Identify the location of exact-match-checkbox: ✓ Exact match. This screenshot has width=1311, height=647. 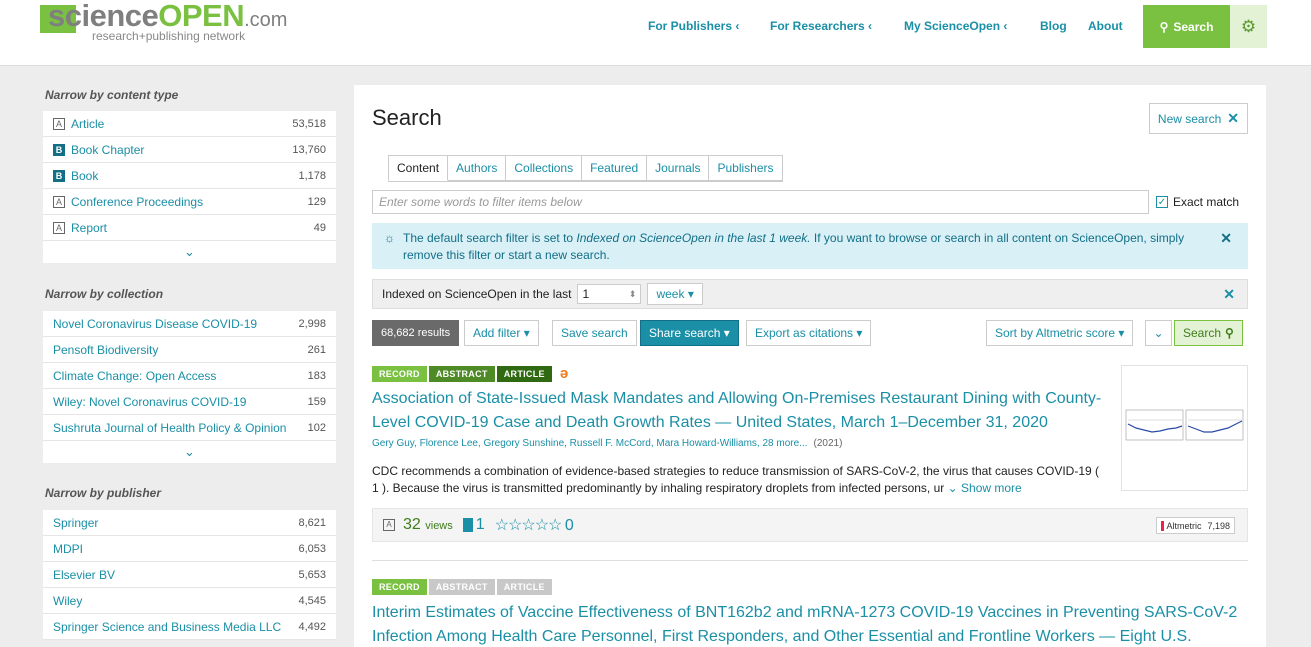
(1197, 202).